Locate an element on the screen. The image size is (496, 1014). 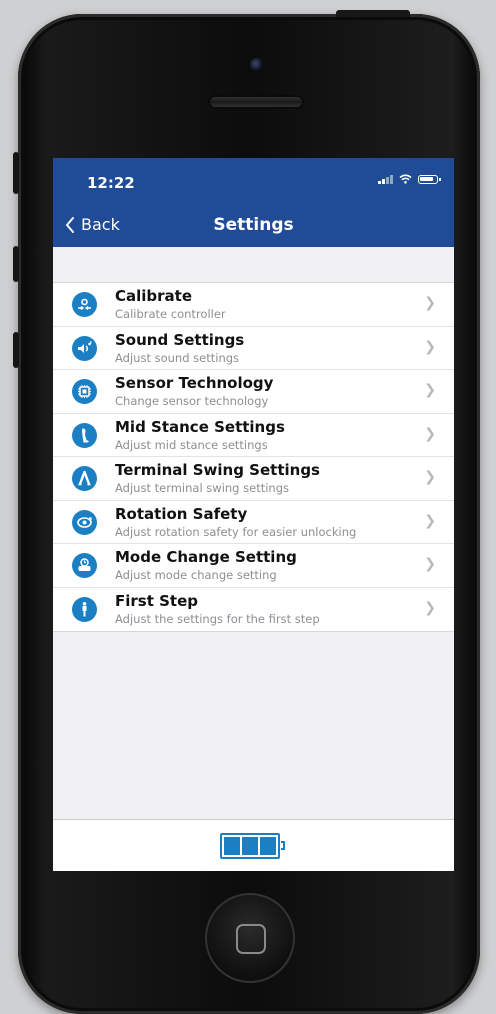
row-subtitle: Adjust the settings for the first step is located at coordinates (217, 618).